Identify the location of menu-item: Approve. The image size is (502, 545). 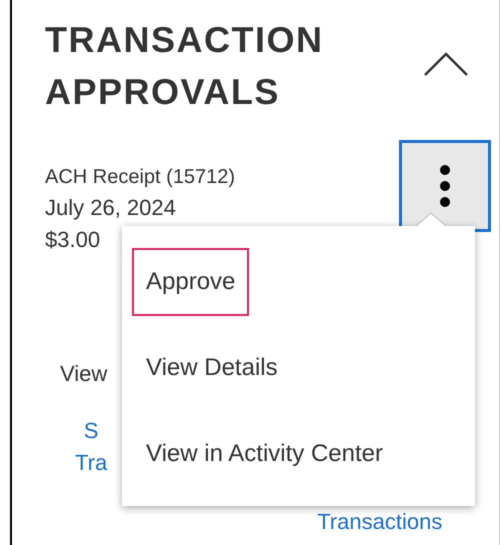
(191, 282).